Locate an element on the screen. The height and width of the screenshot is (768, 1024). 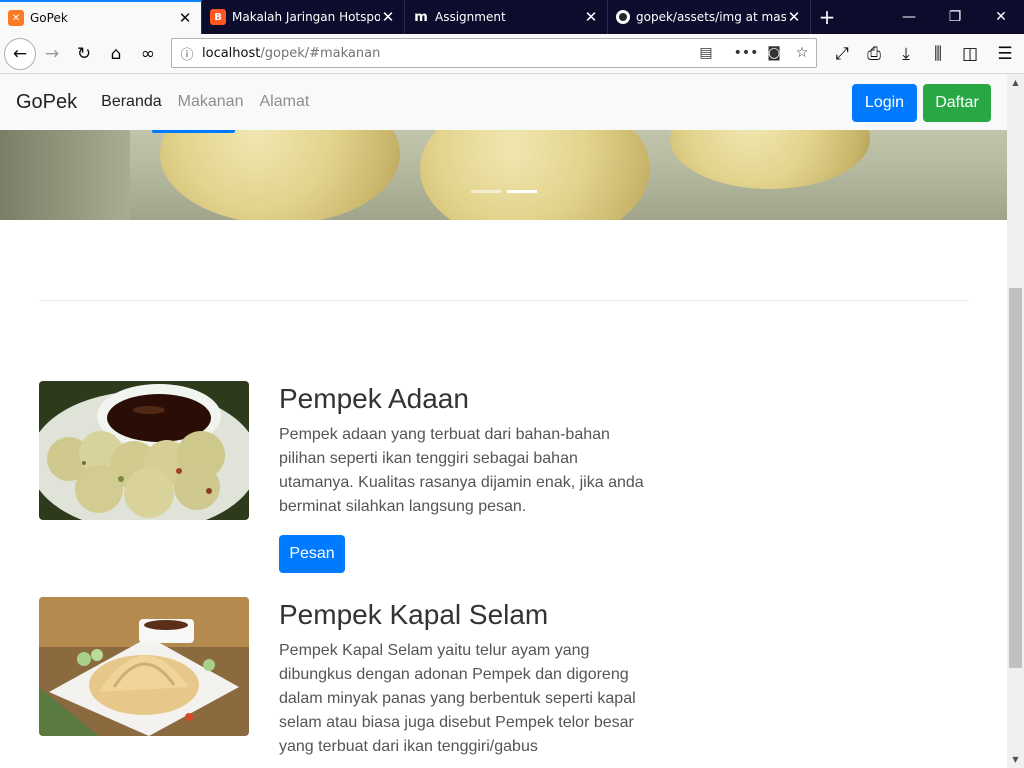
xampp-icon: ✕ is located at coordinates (16, 18).